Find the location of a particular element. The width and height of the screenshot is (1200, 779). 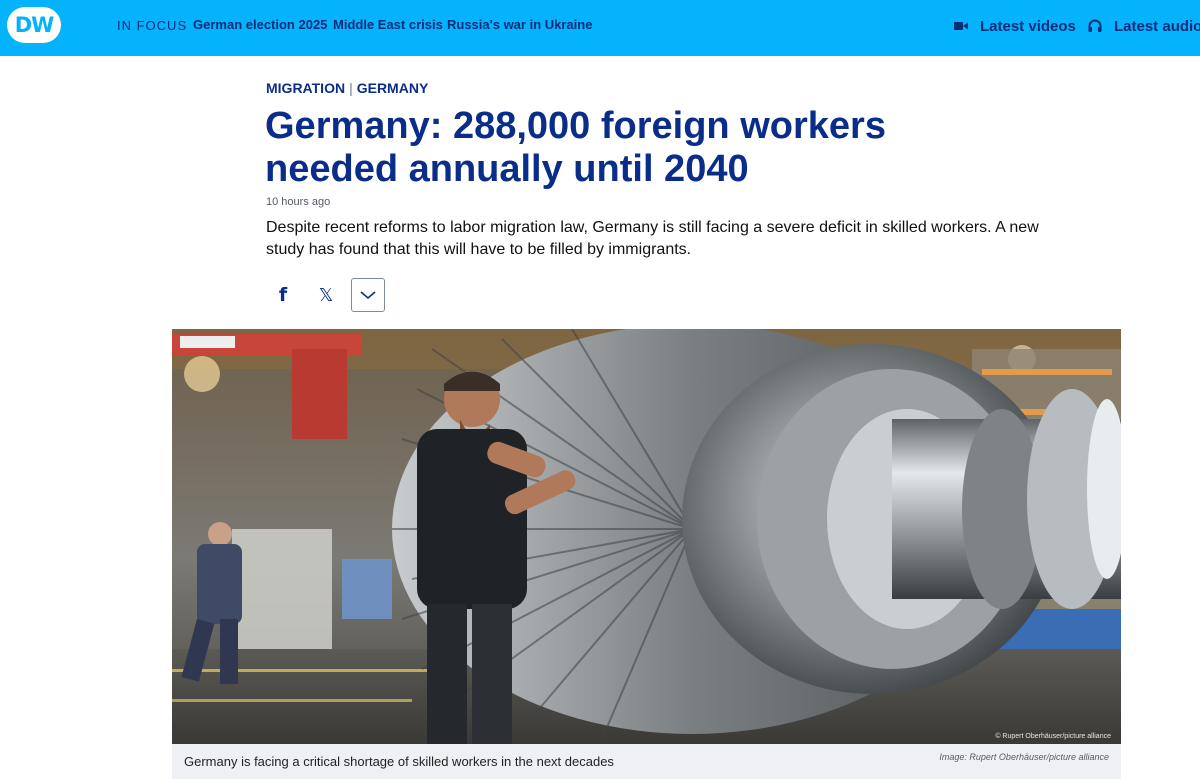

share-more-toggle is located at coordinates (368, 295).